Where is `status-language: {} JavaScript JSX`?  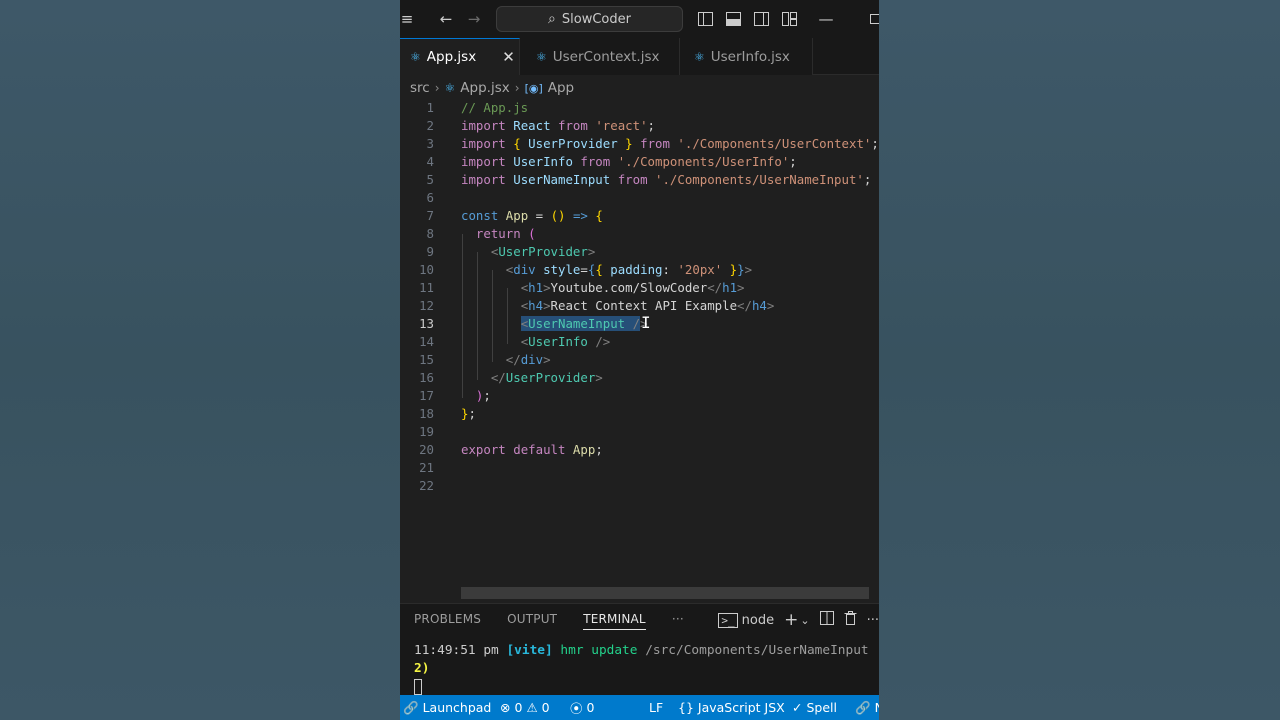 status-language: {} JavaScript JSX is located at coordinates (731, 707).